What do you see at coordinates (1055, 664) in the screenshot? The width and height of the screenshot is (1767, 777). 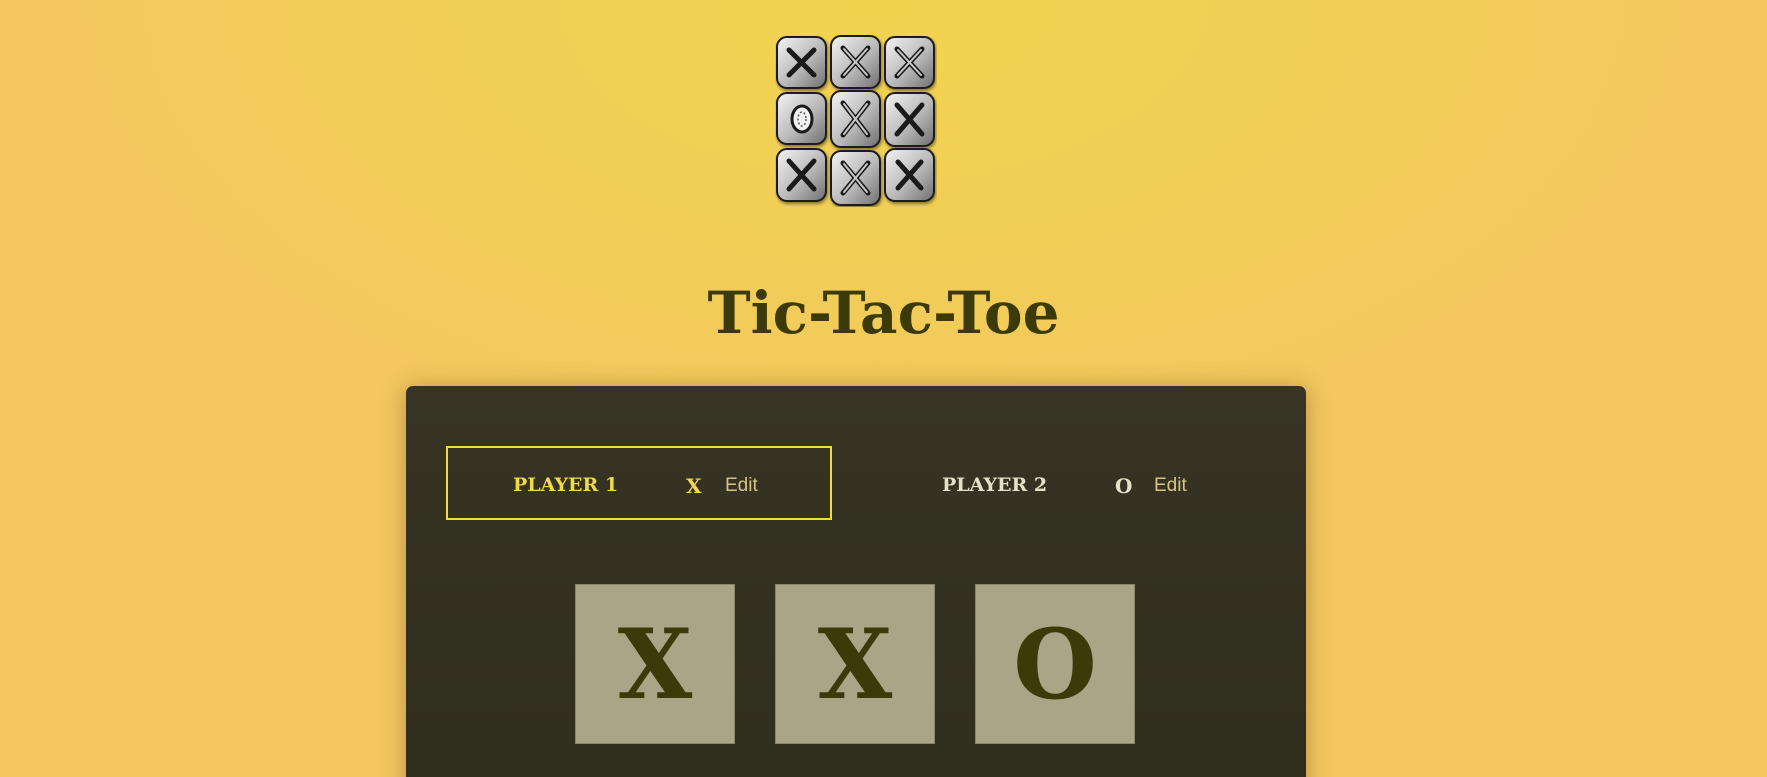 I see `board-cell-3: O` at bounding box center [1055, 664].